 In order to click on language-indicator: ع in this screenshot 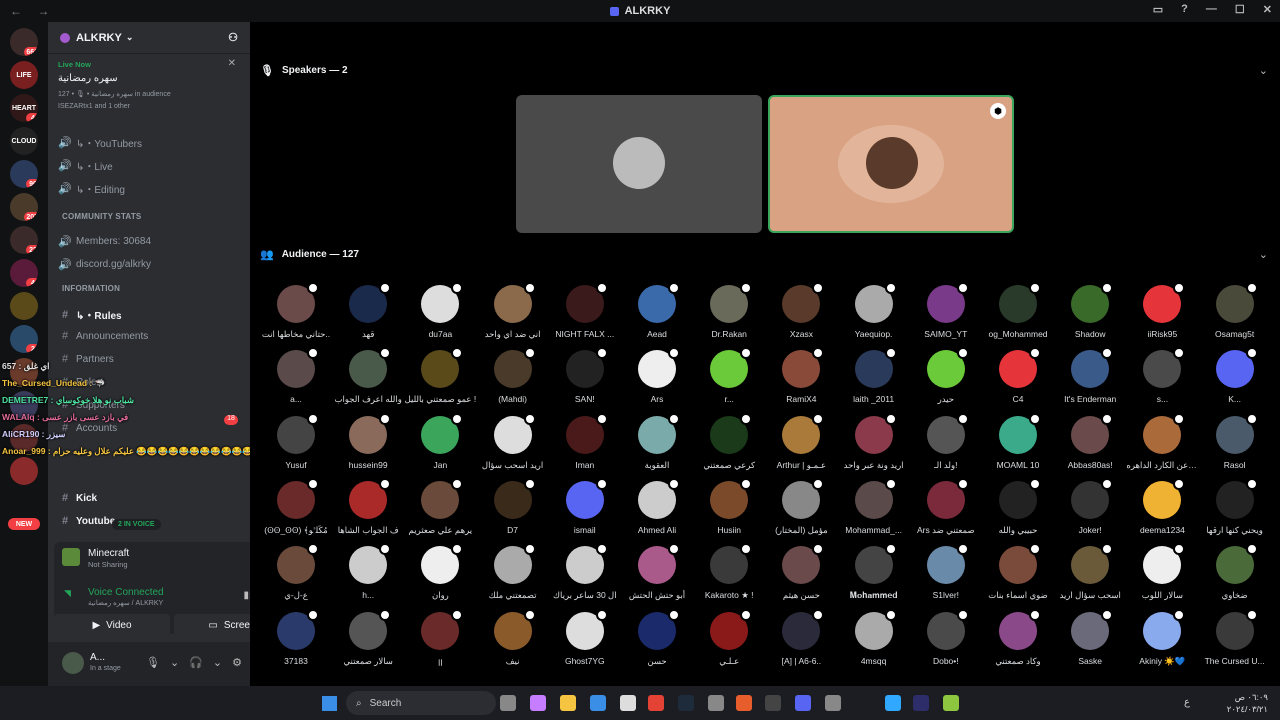, I will do `click(1187, 702)`.